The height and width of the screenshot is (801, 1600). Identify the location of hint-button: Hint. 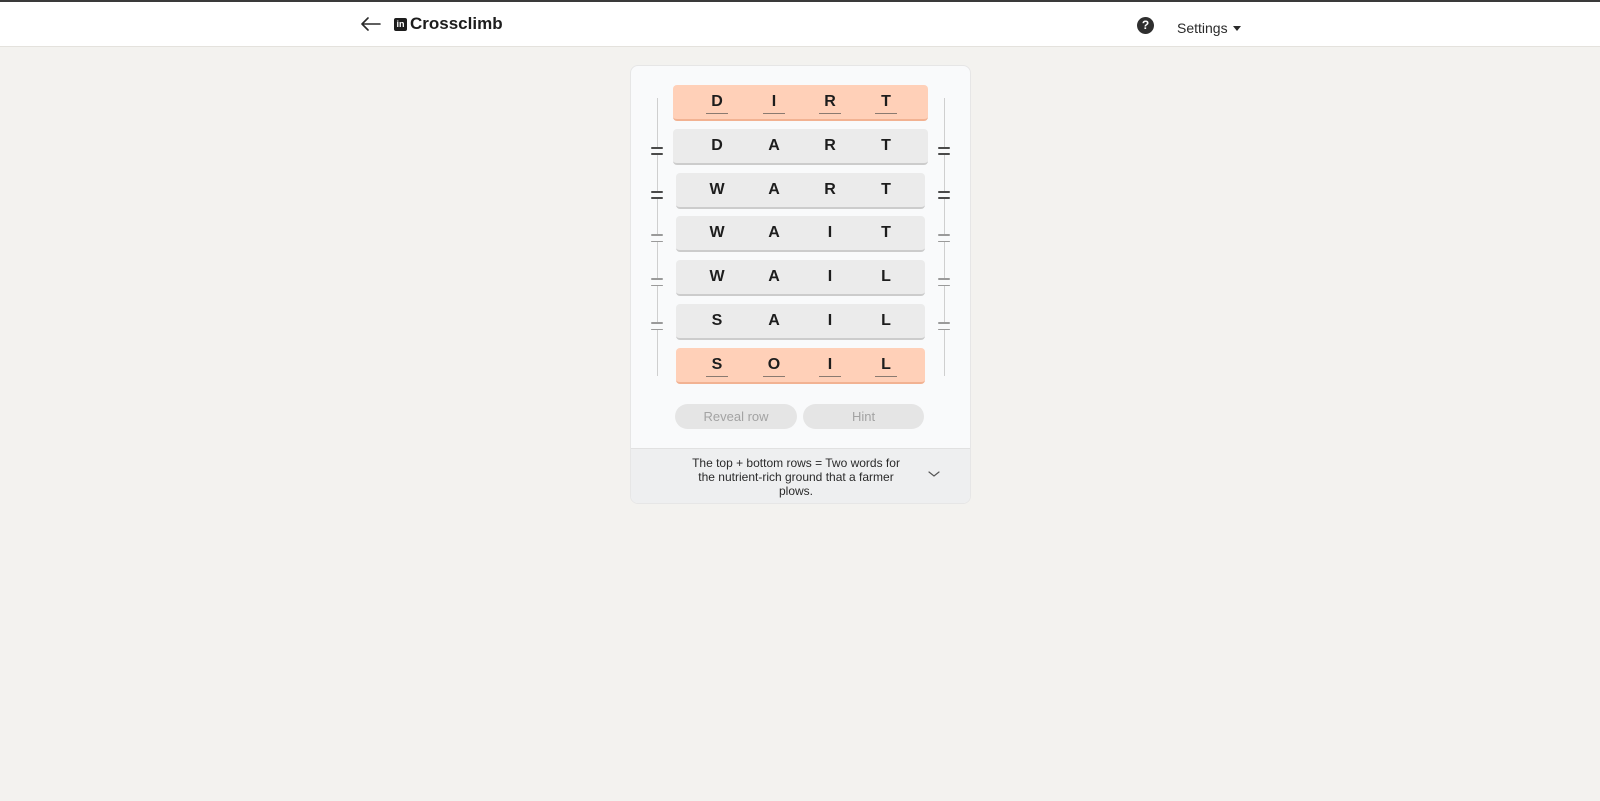
(863, 416).